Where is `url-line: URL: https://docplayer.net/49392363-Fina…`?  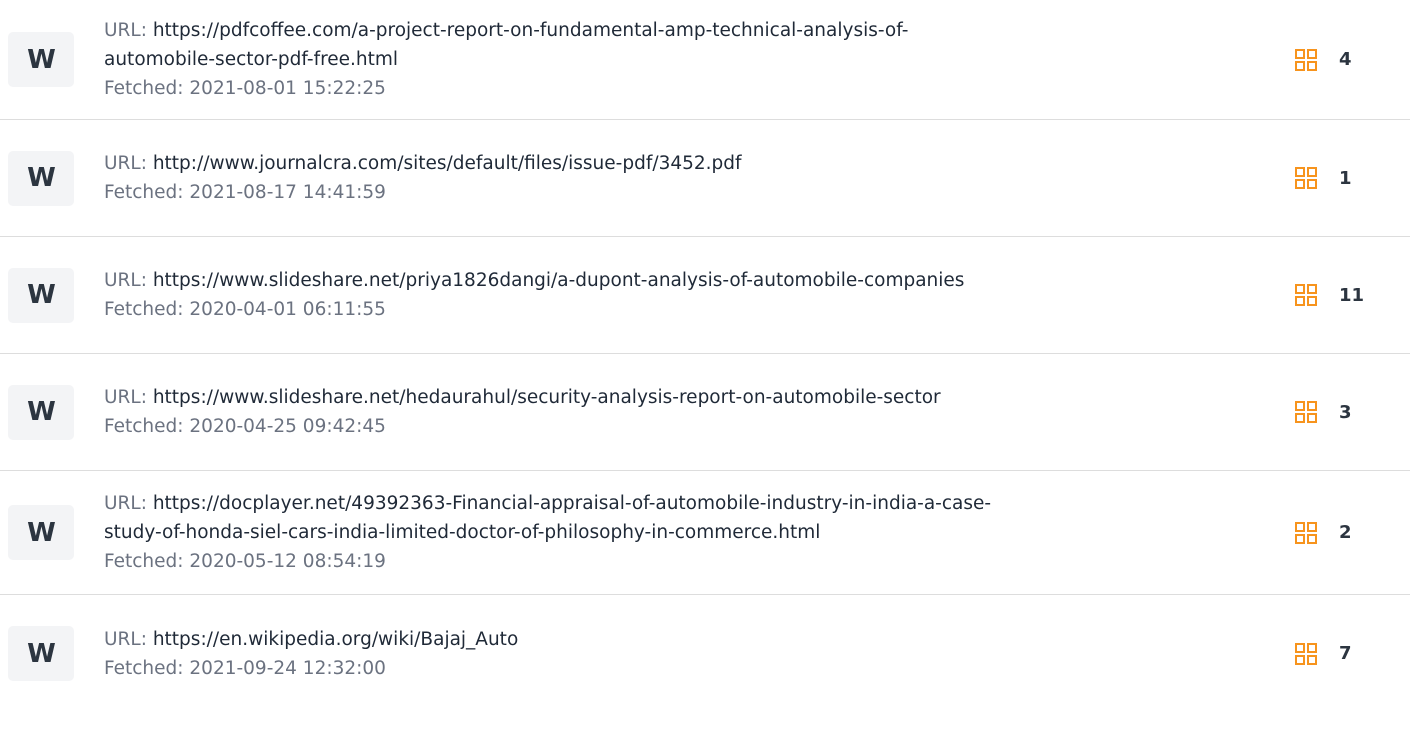
url-line: URL: https://docplayer.net/49392363-Fina… is located at coordinates (654, 518).